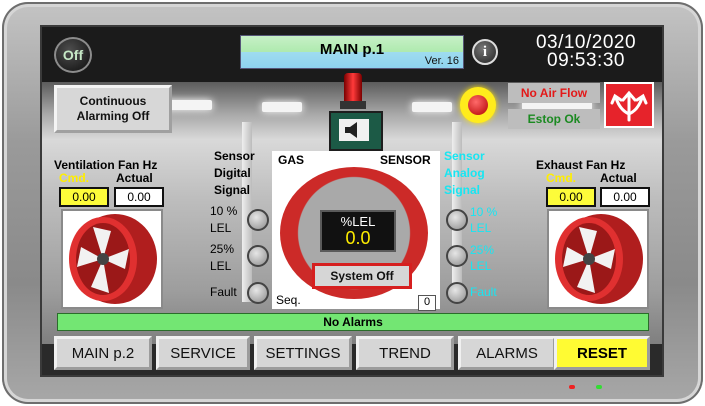 This screenshot has width=705, height=406. I want to click on exhaust-fan-title: Exhaust Fan Hz, so click(581, 165).